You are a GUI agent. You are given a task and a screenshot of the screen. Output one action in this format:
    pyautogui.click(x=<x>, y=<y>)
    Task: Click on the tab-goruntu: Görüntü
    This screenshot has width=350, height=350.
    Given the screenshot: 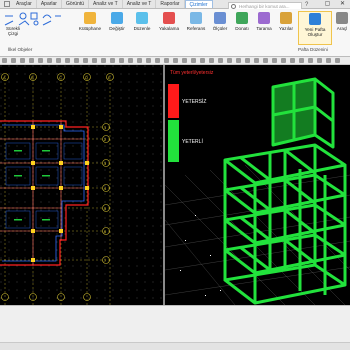 What is the action you would take?
    pyautogui.click(x=76, y=4)
    